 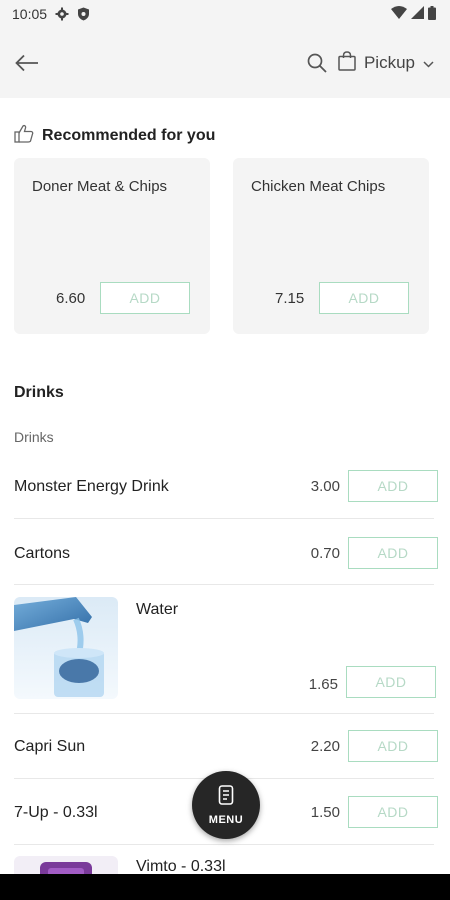 I want to click on cell-signal-icon, so click(x=417, y=14).